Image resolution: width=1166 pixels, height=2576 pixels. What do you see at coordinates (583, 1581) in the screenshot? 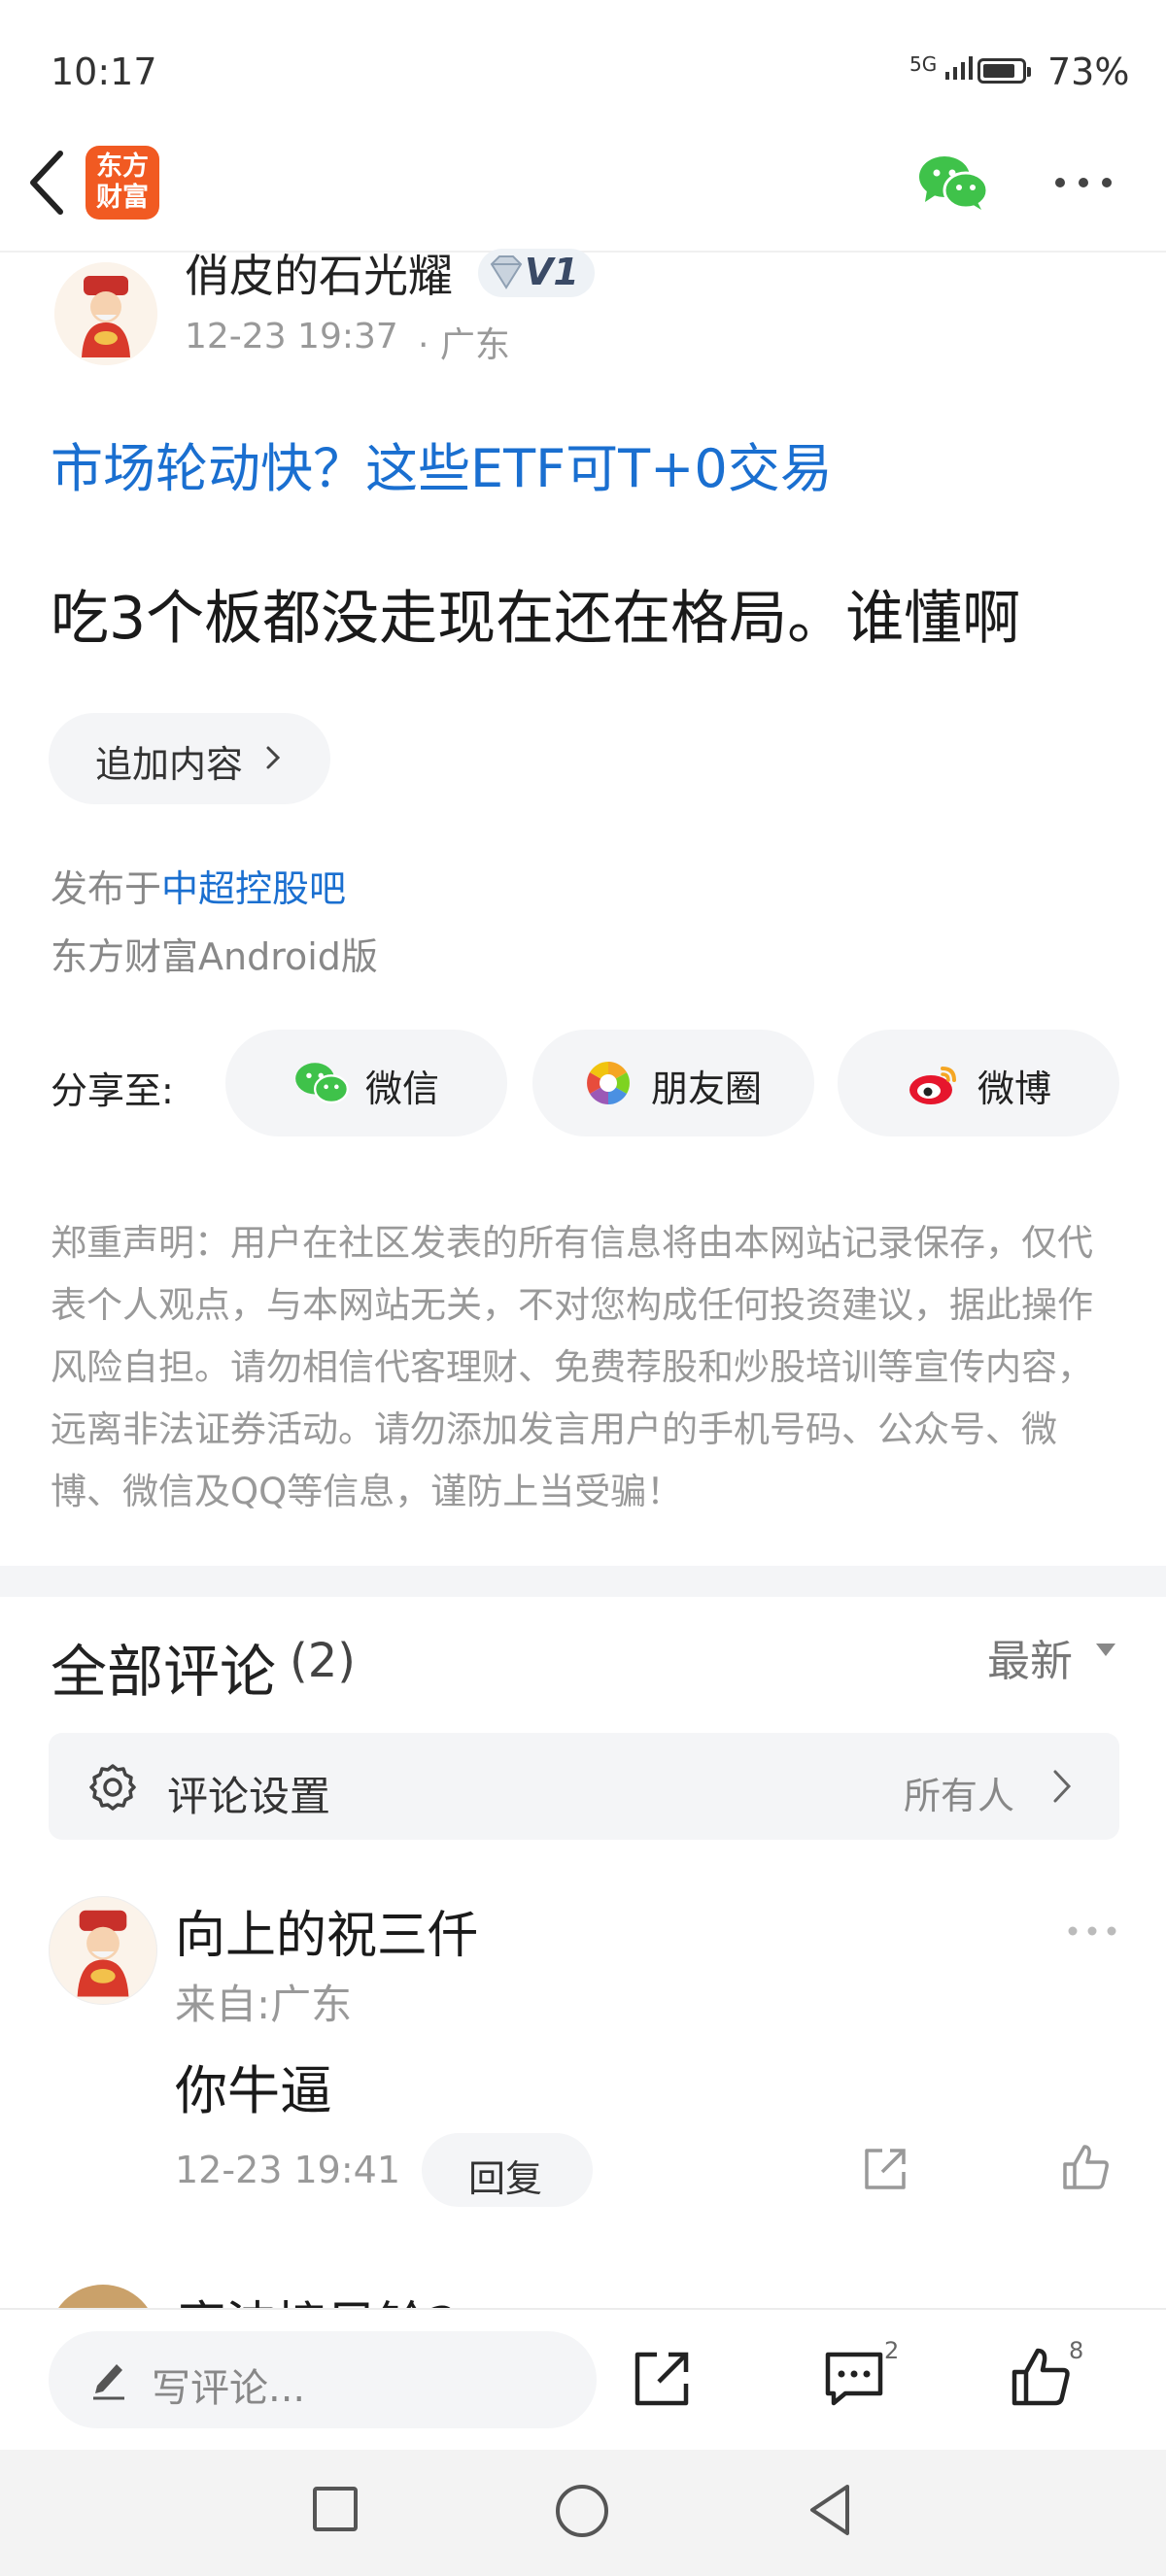
I see `section-divider` at bounding box center [583, 1581].